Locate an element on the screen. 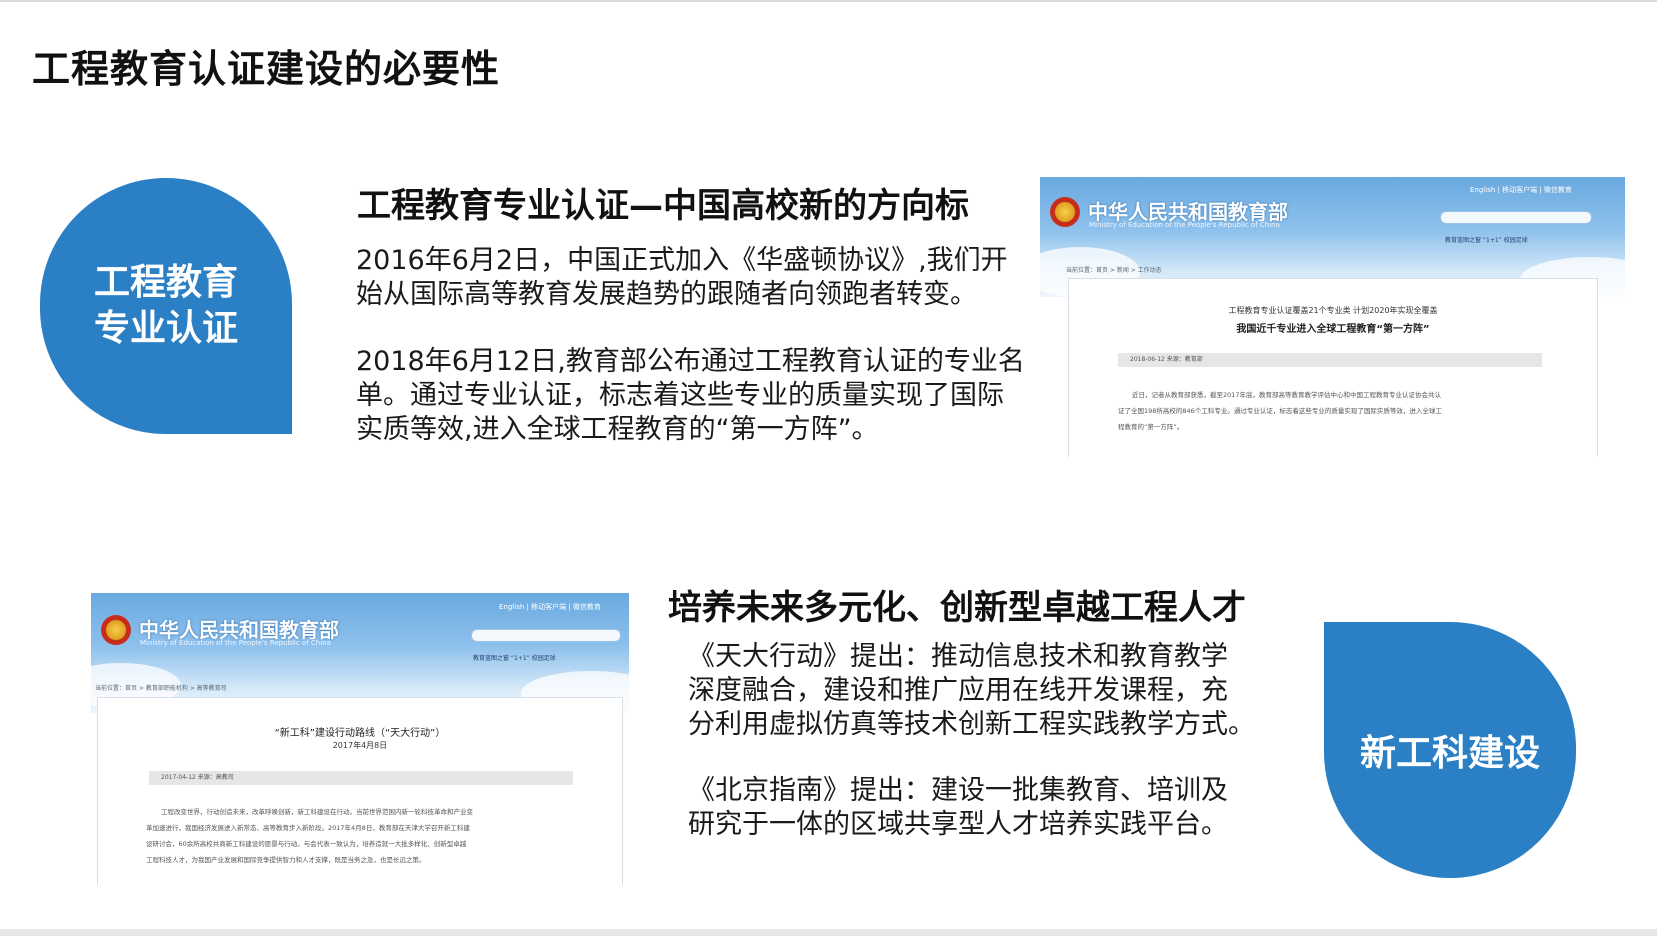 This screenshot has width=1657, height=936. paragraph-line: 研究于一体的区域共享型人才培养实践平台。 is located at coordinates (958, 824).